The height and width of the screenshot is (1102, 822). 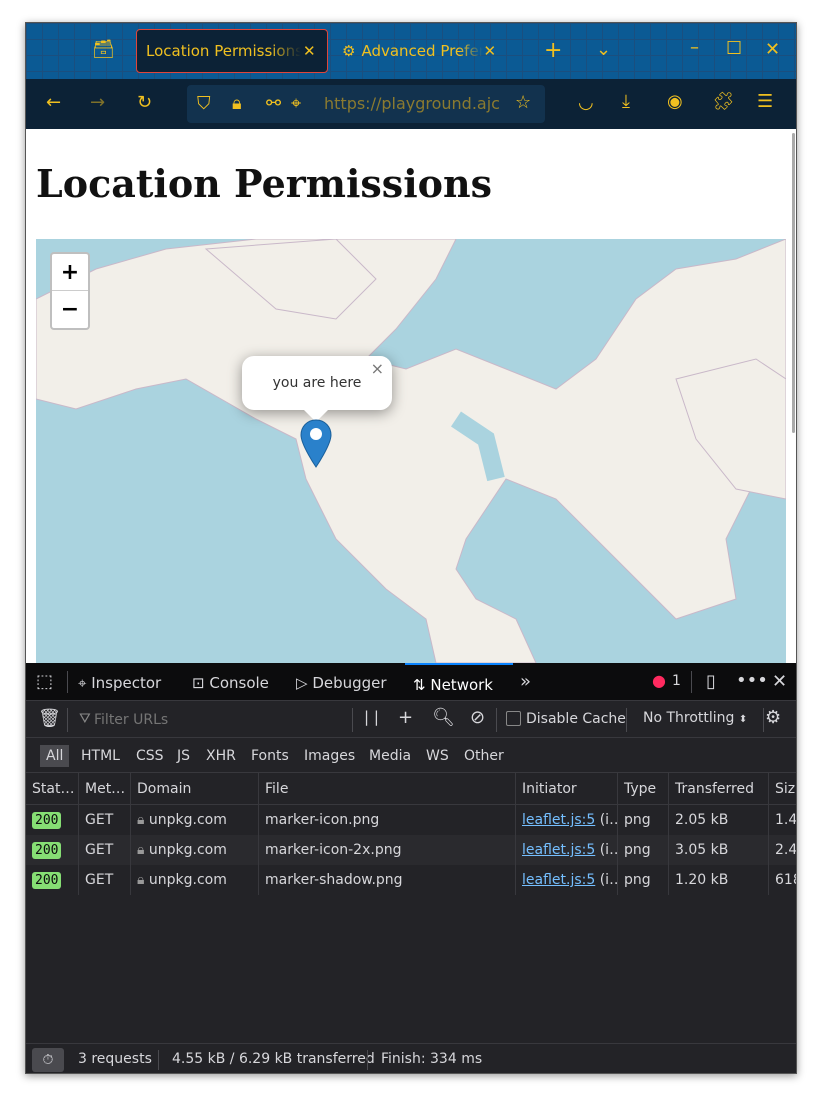 What do you see at coordinates (232, 51) in the screenshot?
I see `tab-location-permissions: Location Permissions ✕` at bounding box center [232, 51].